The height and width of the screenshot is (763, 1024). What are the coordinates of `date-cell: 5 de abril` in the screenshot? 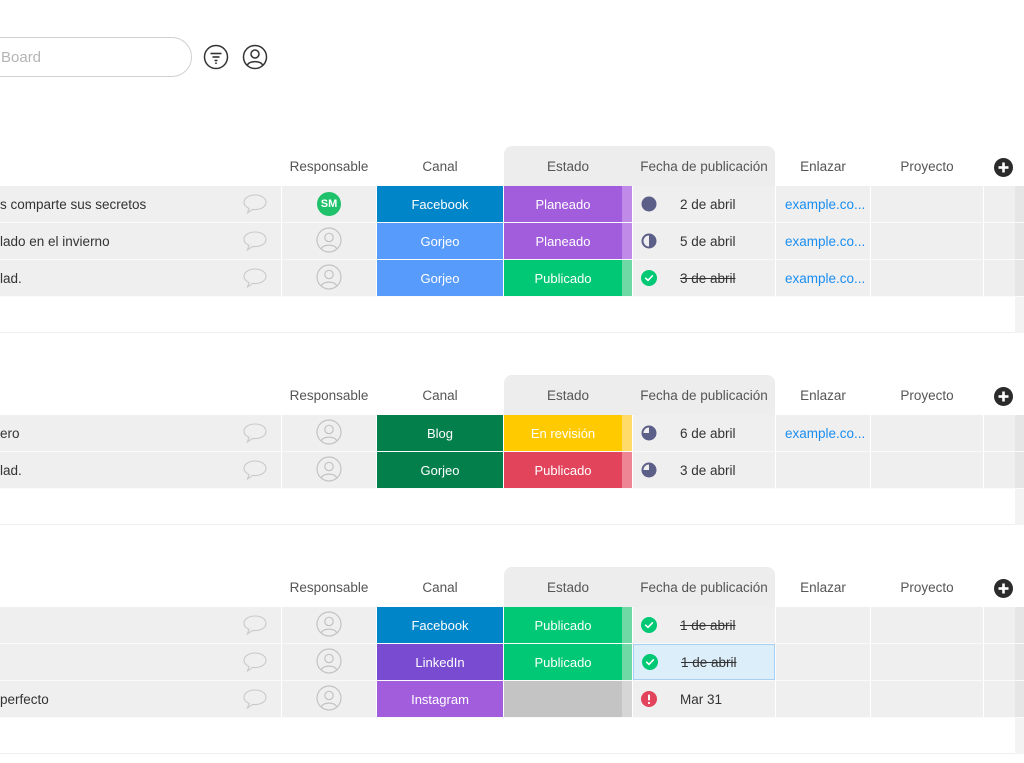 It's located at (704, 241).